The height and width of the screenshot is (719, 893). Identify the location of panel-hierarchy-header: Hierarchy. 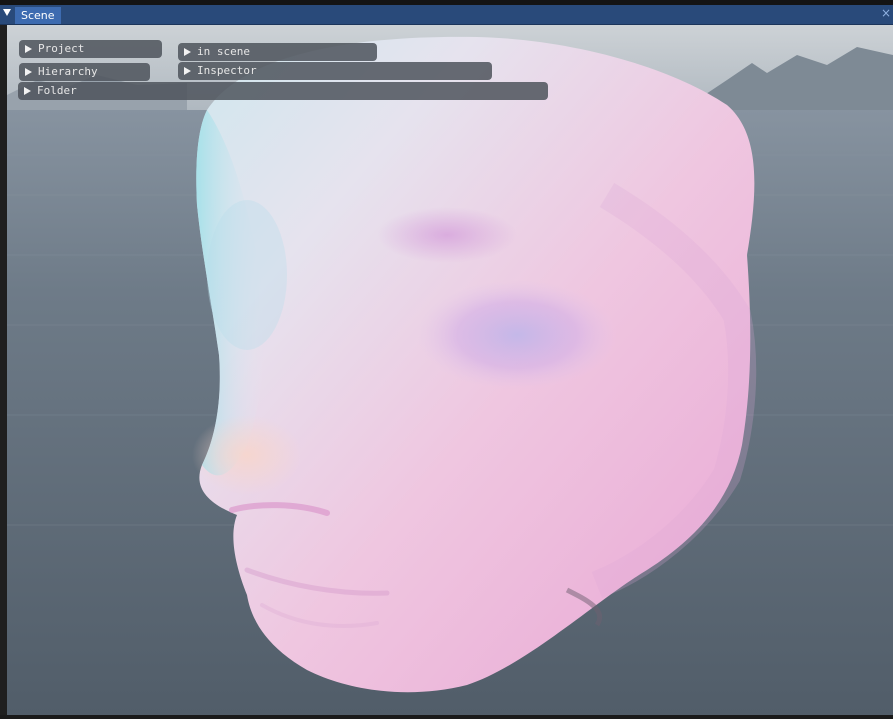
(84, 72).